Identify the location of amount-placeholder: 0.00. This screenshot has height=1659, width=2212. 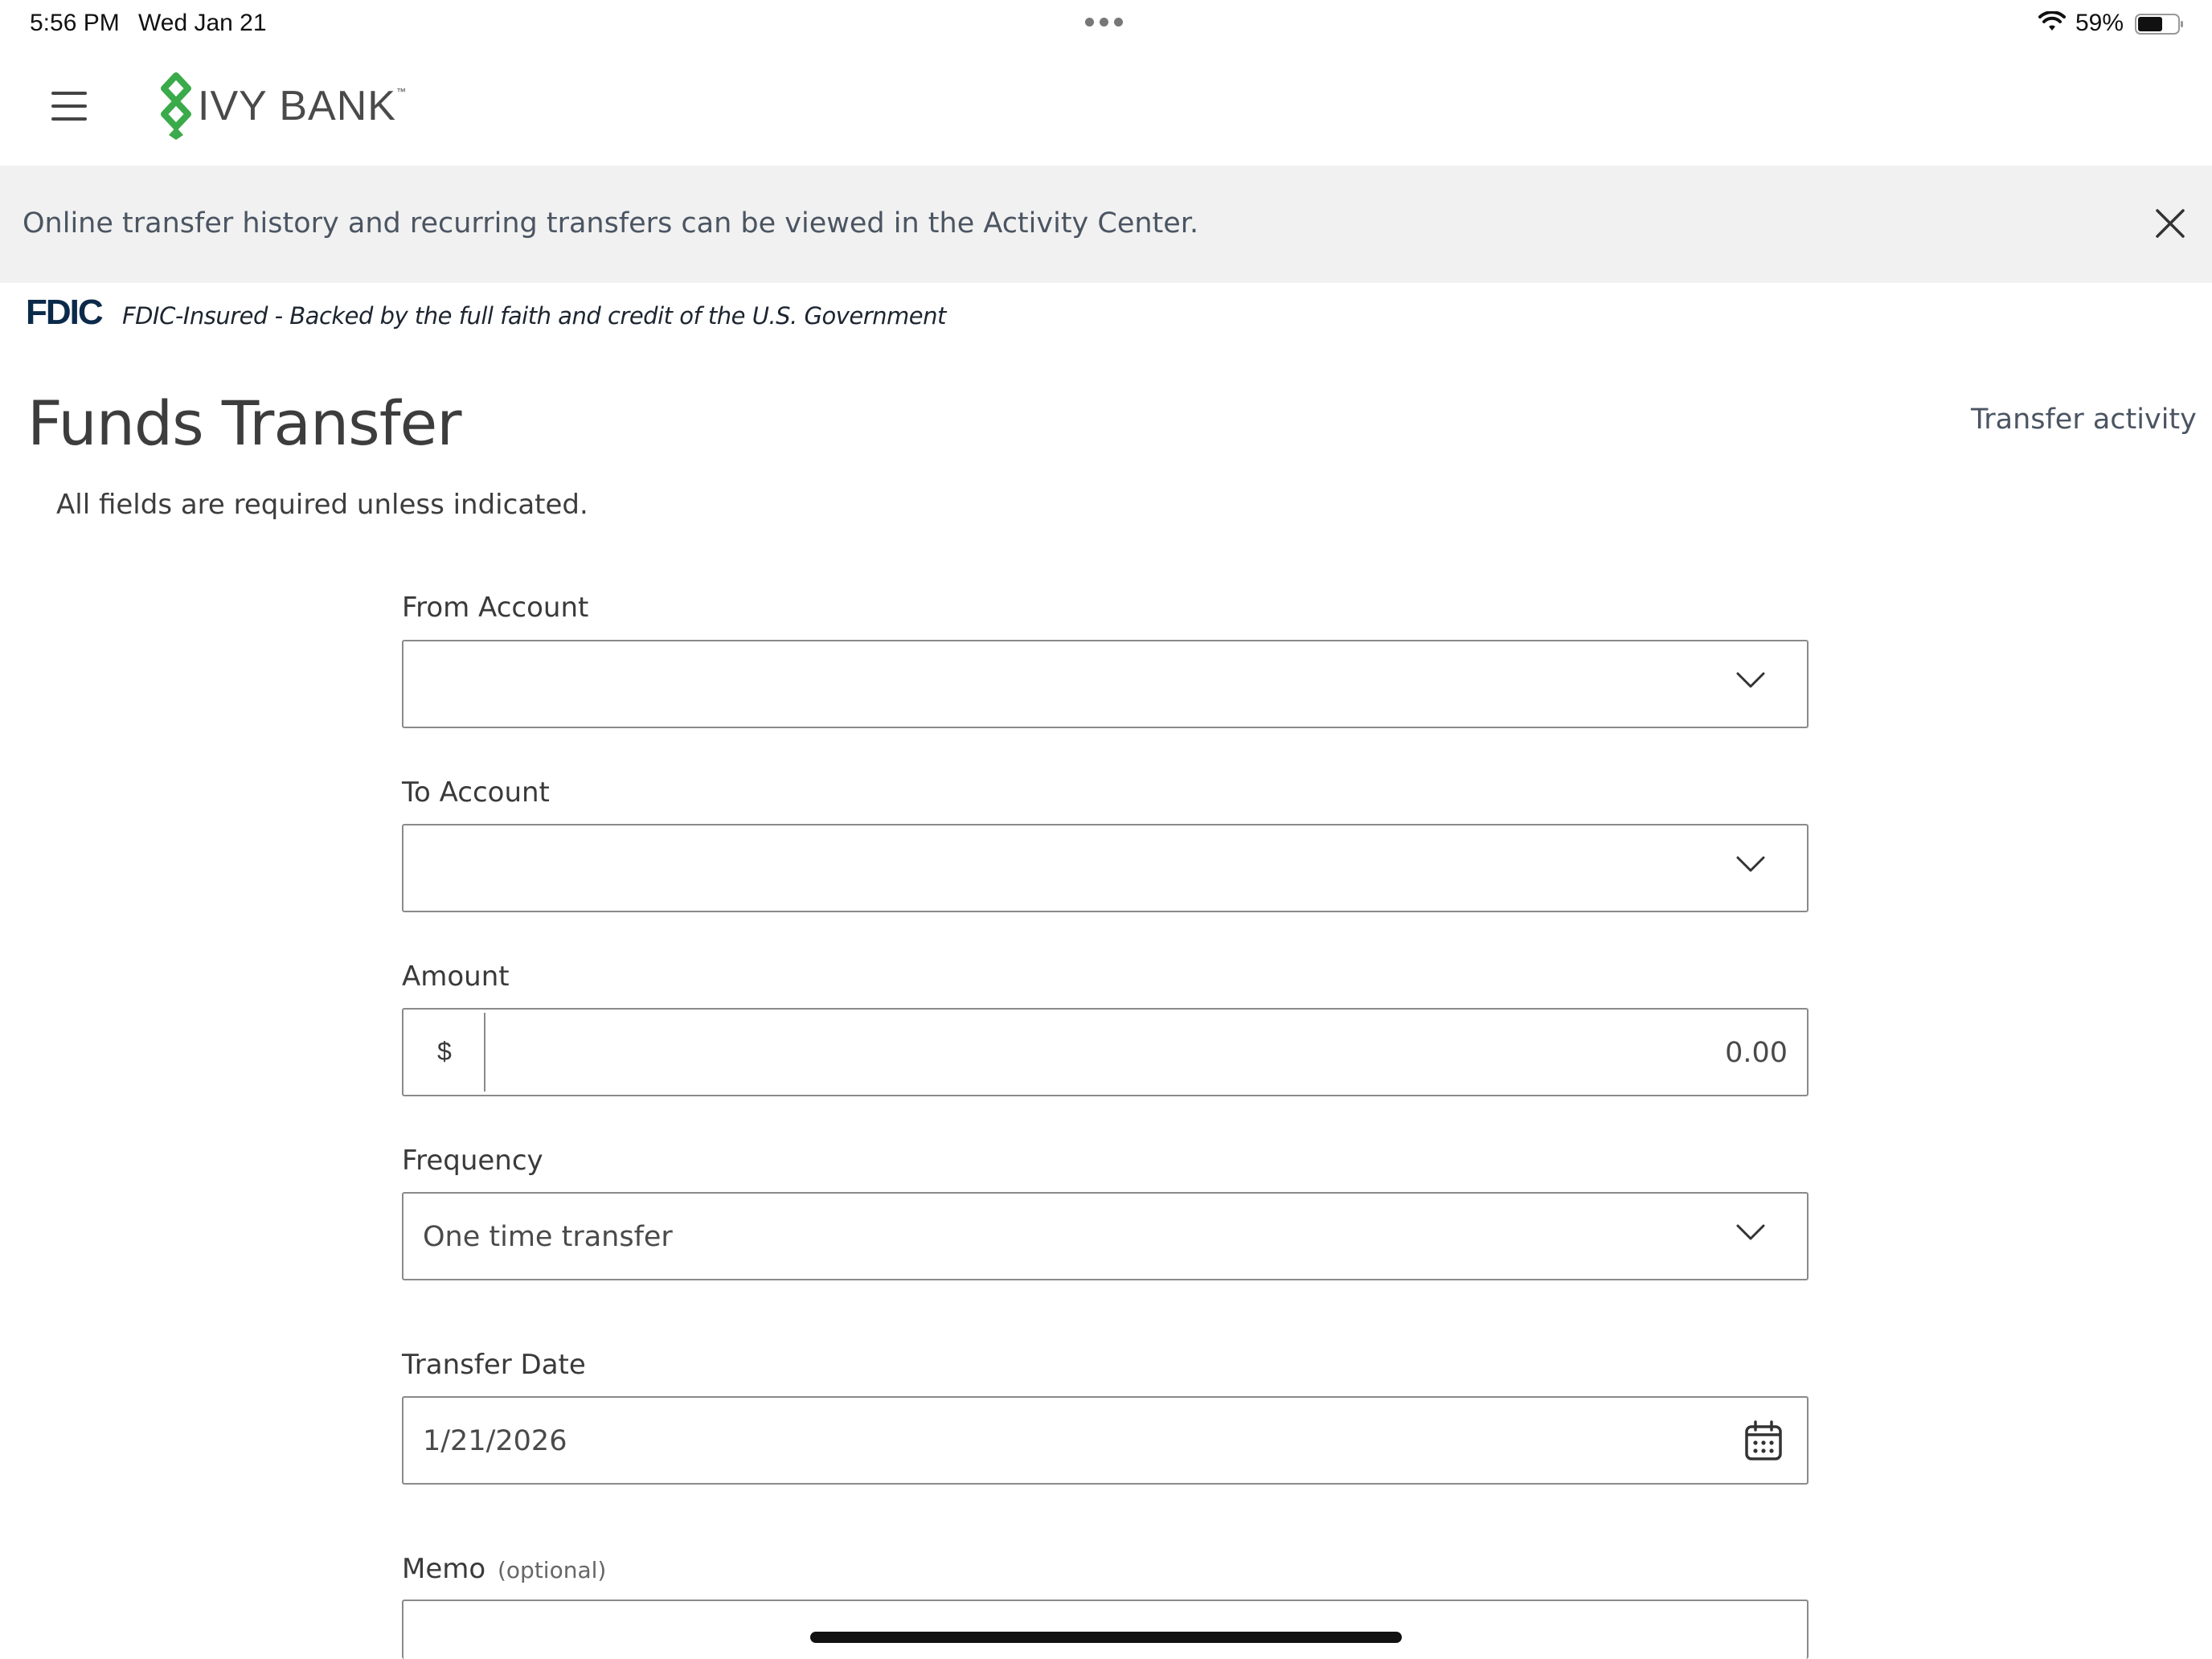
(1756, 1053).